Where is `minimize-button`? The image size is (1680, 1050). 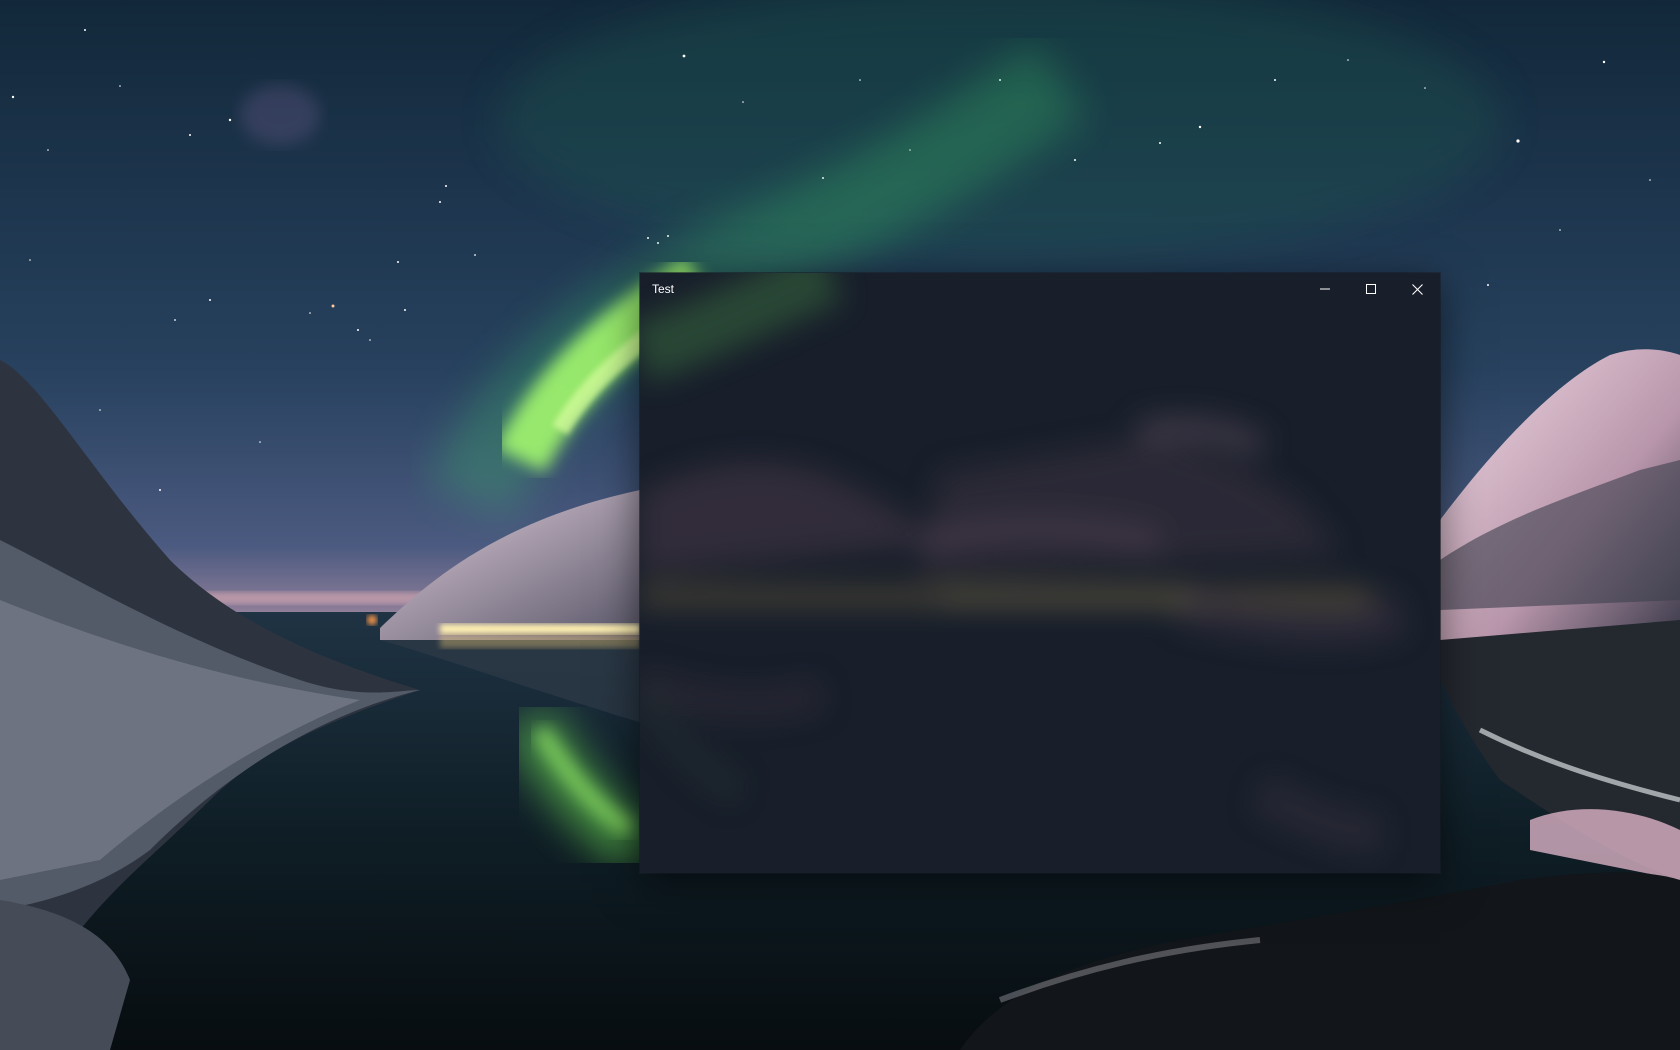 minimize-button is located at coordinates (1325, 289).